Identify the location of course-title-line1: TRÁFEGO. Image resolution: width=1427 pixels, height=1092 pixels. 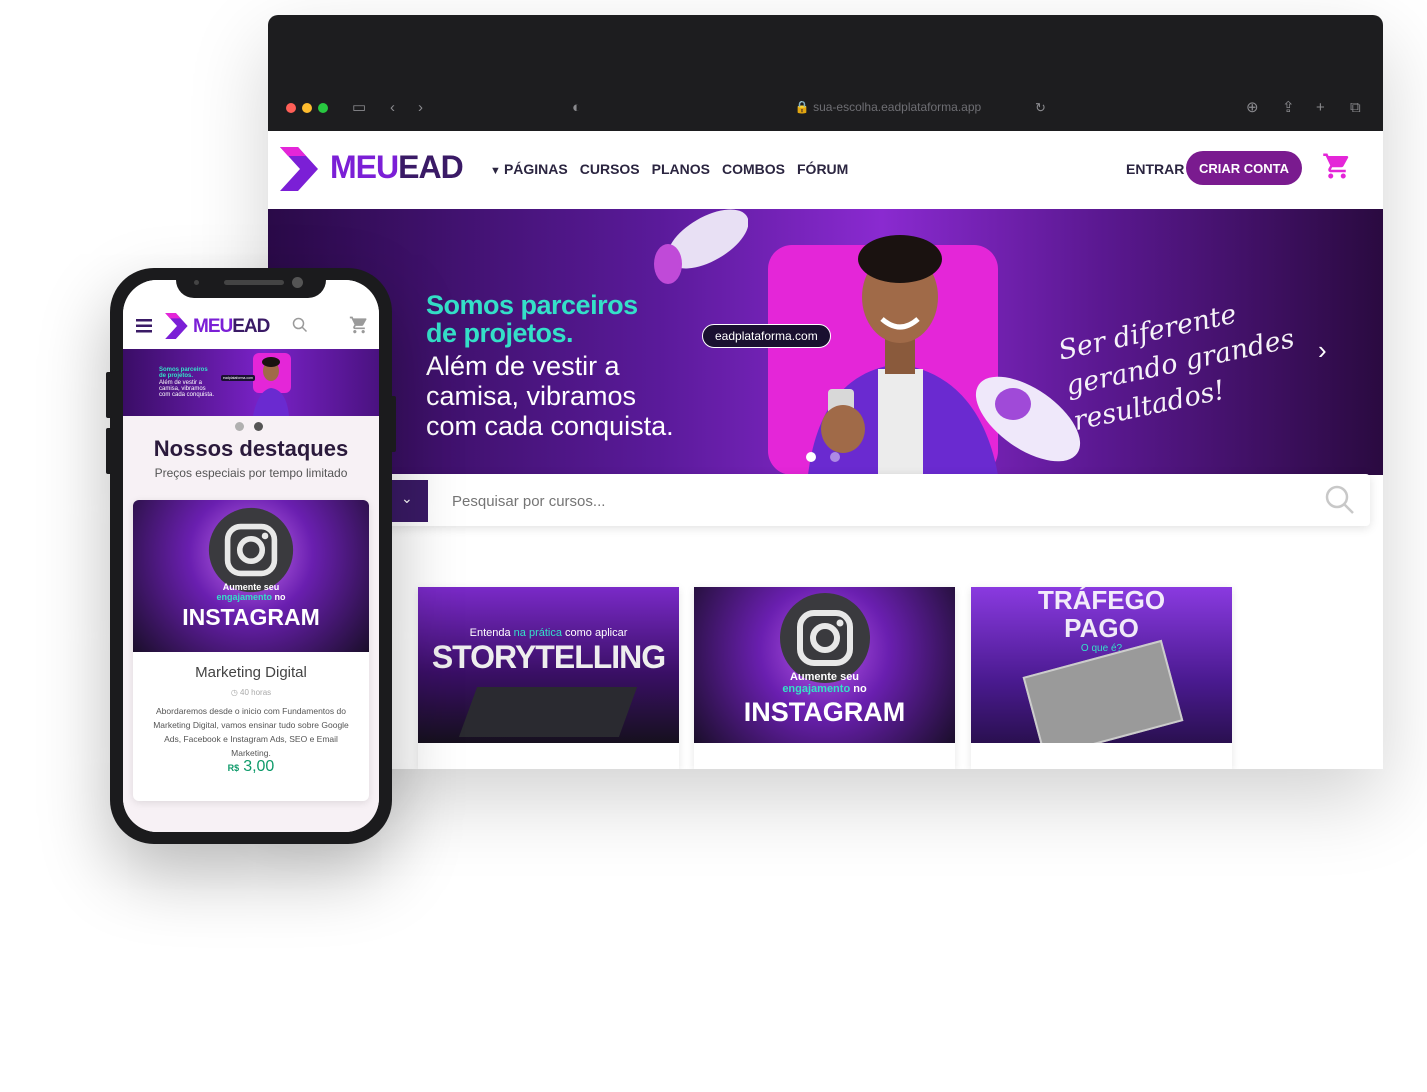
(1101, 601).